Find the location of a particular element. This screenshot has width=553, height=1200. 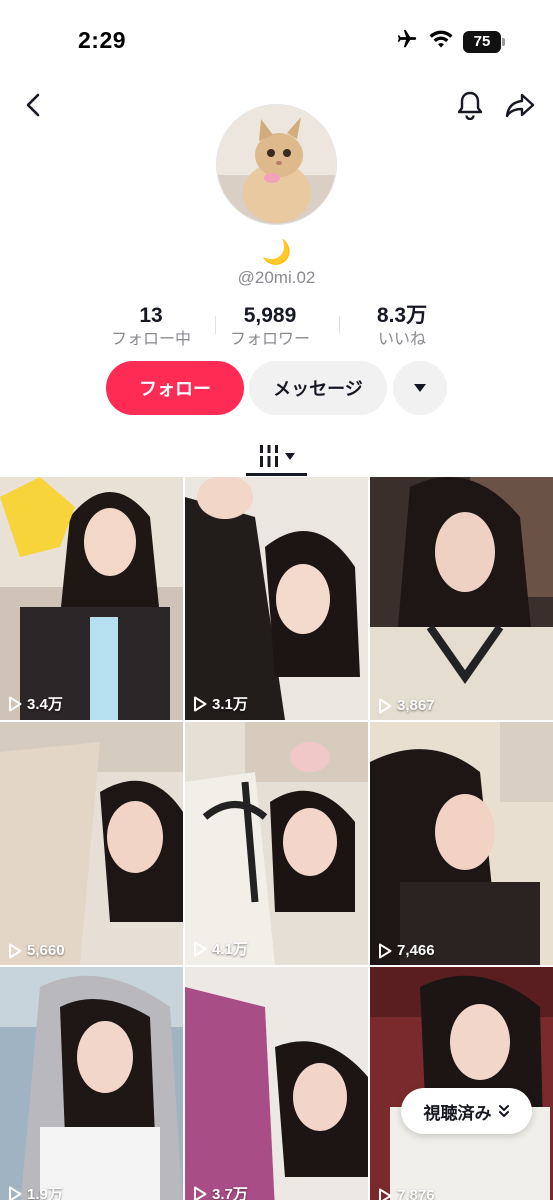

view-count: 3.7万 is located at coordinates (220, 1191).